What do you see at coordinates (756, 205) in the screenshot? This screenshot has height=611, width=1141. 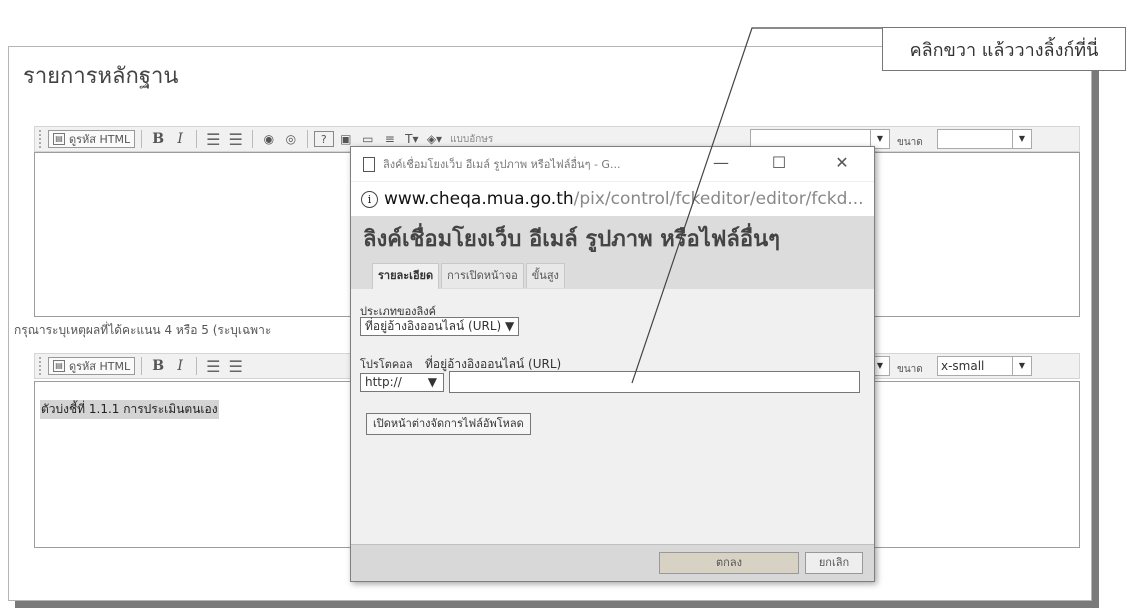 I see `callout-pointer` at bounding box center [756, 205].